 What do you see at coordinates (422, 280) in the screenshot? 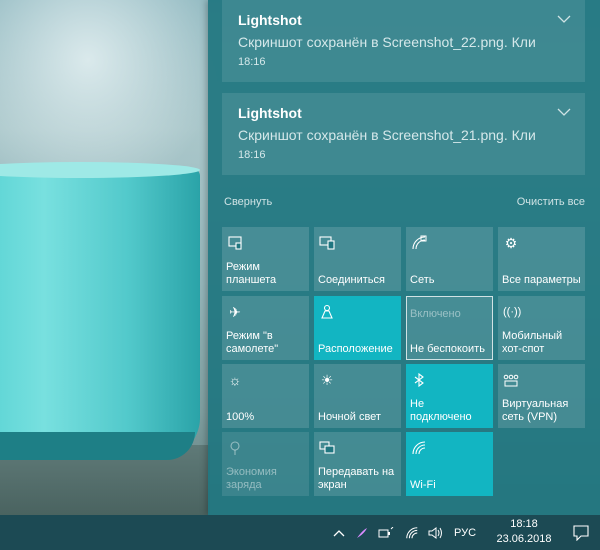
I see `tile-label: Сеть` at bounding box center [422, 280].